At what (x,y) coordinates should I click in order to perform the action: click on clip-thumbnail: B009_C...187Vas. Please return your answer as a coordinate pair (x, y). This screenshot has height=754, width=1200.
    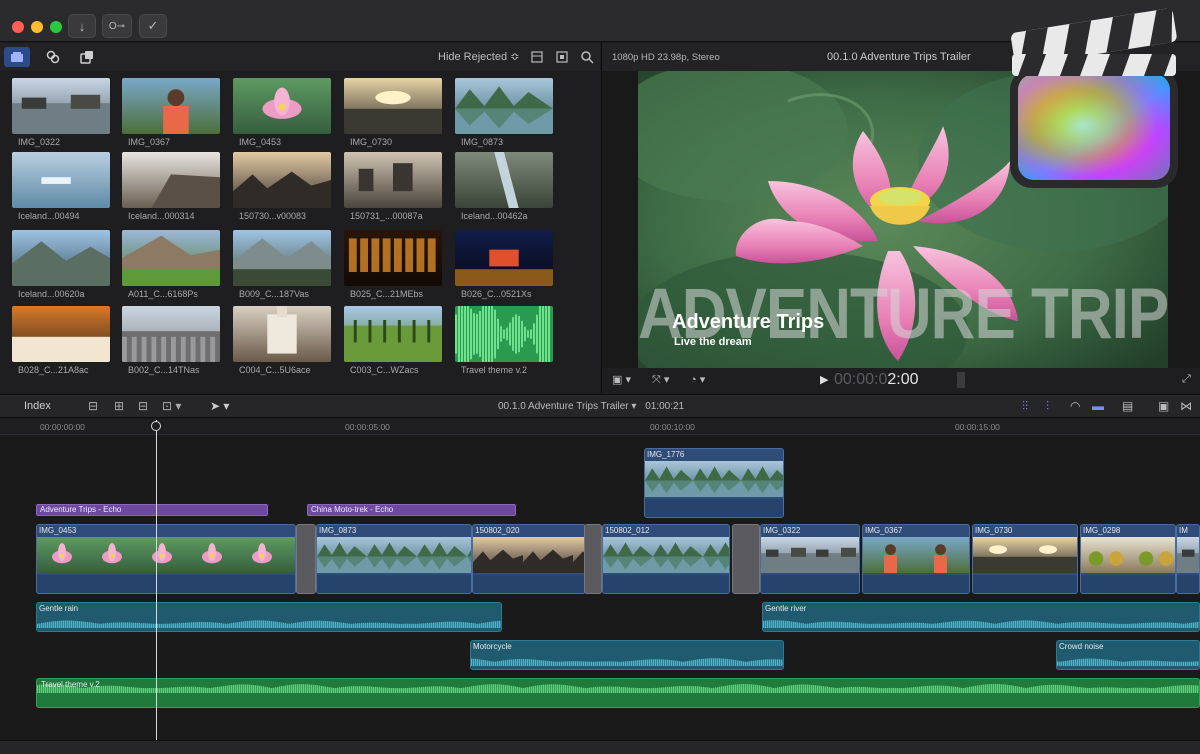
    Looking at the image, I should click on (282, 264).